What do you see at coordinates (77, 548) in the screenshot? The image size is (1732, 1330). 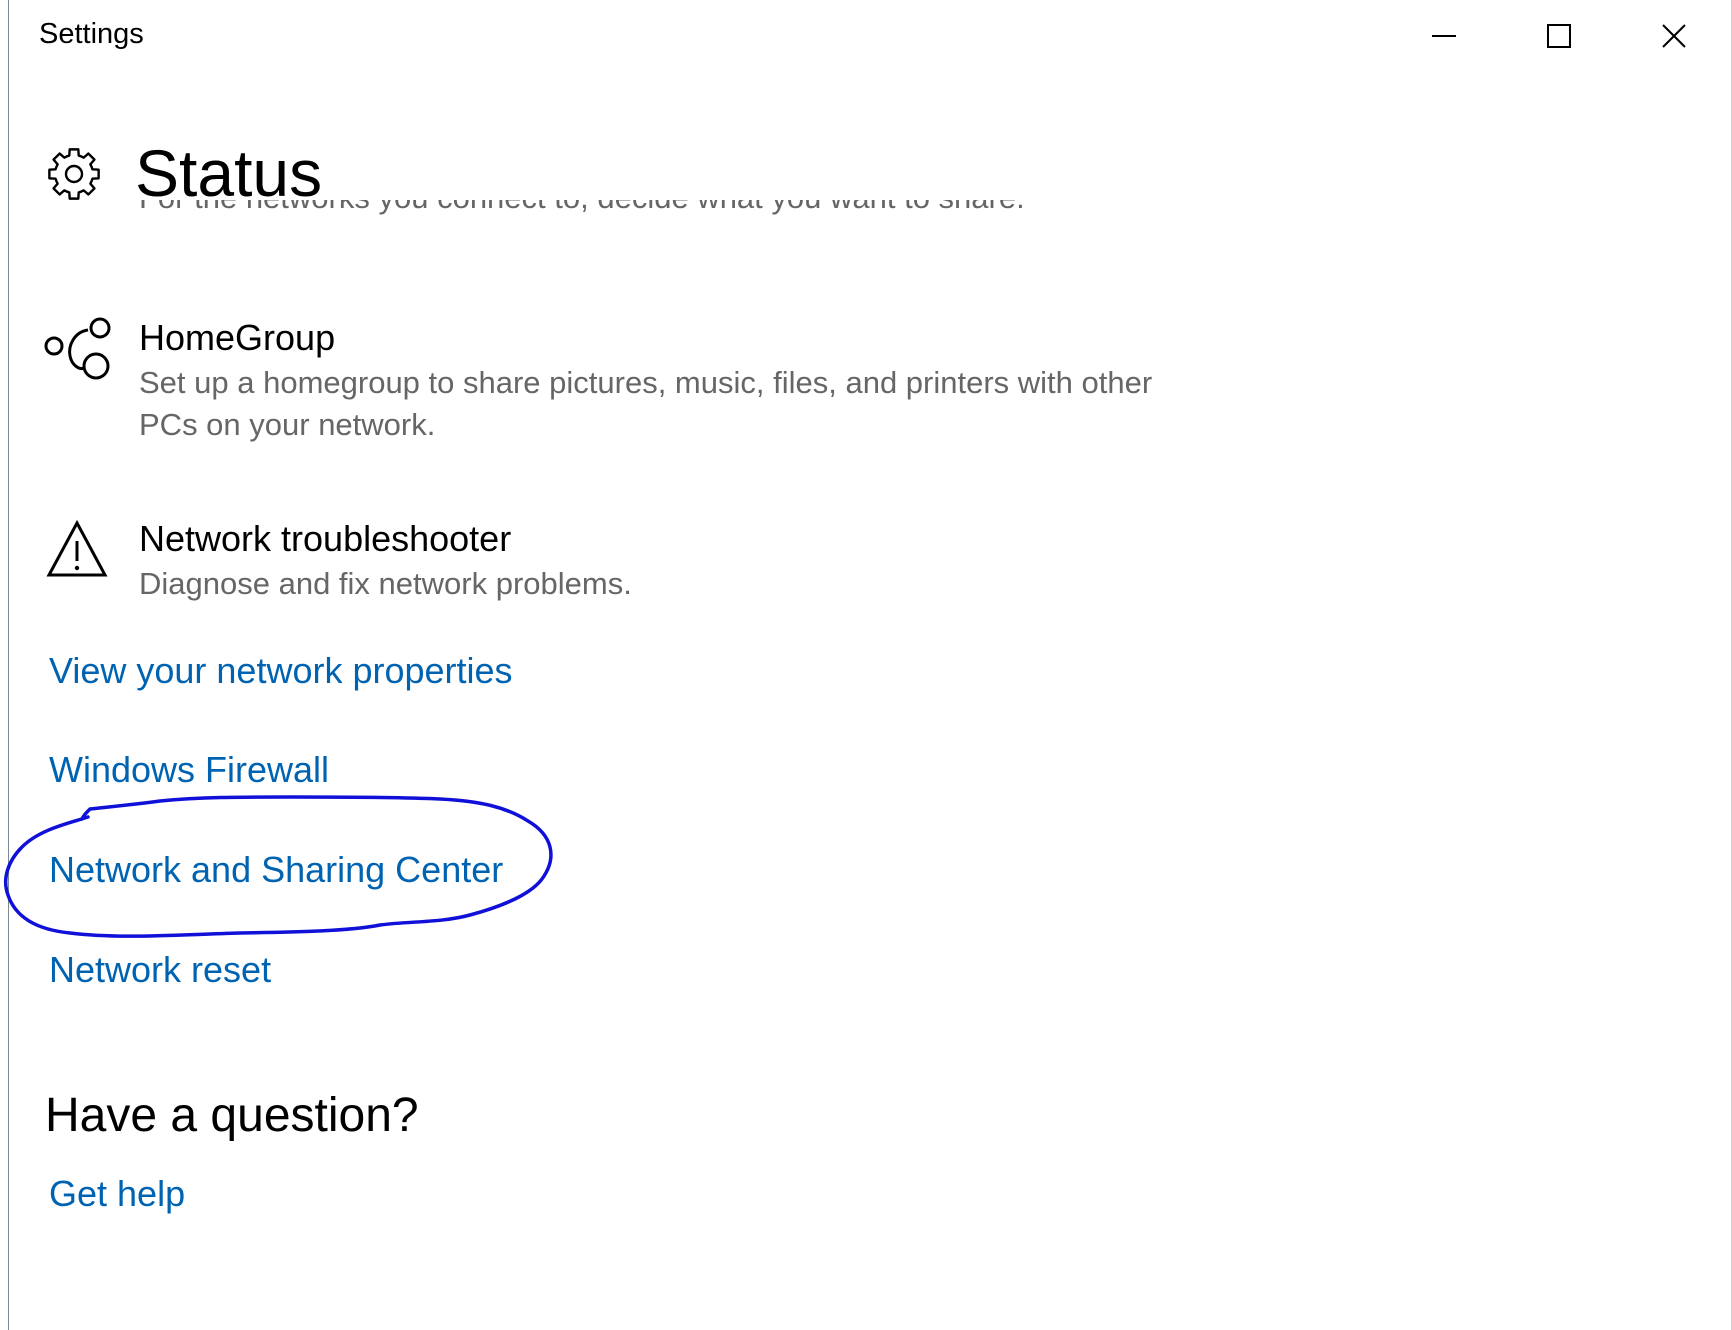 I see `warning-icon` at bounding box center [77, 548].